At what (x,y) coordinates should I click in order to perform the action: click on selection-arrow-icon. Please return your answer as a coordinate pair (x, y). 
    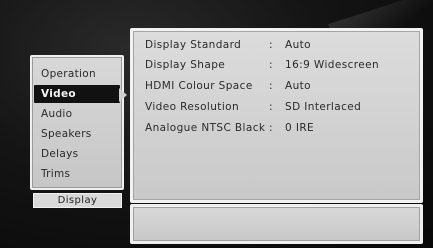
    Looking at the image, I should click on (123, 95).